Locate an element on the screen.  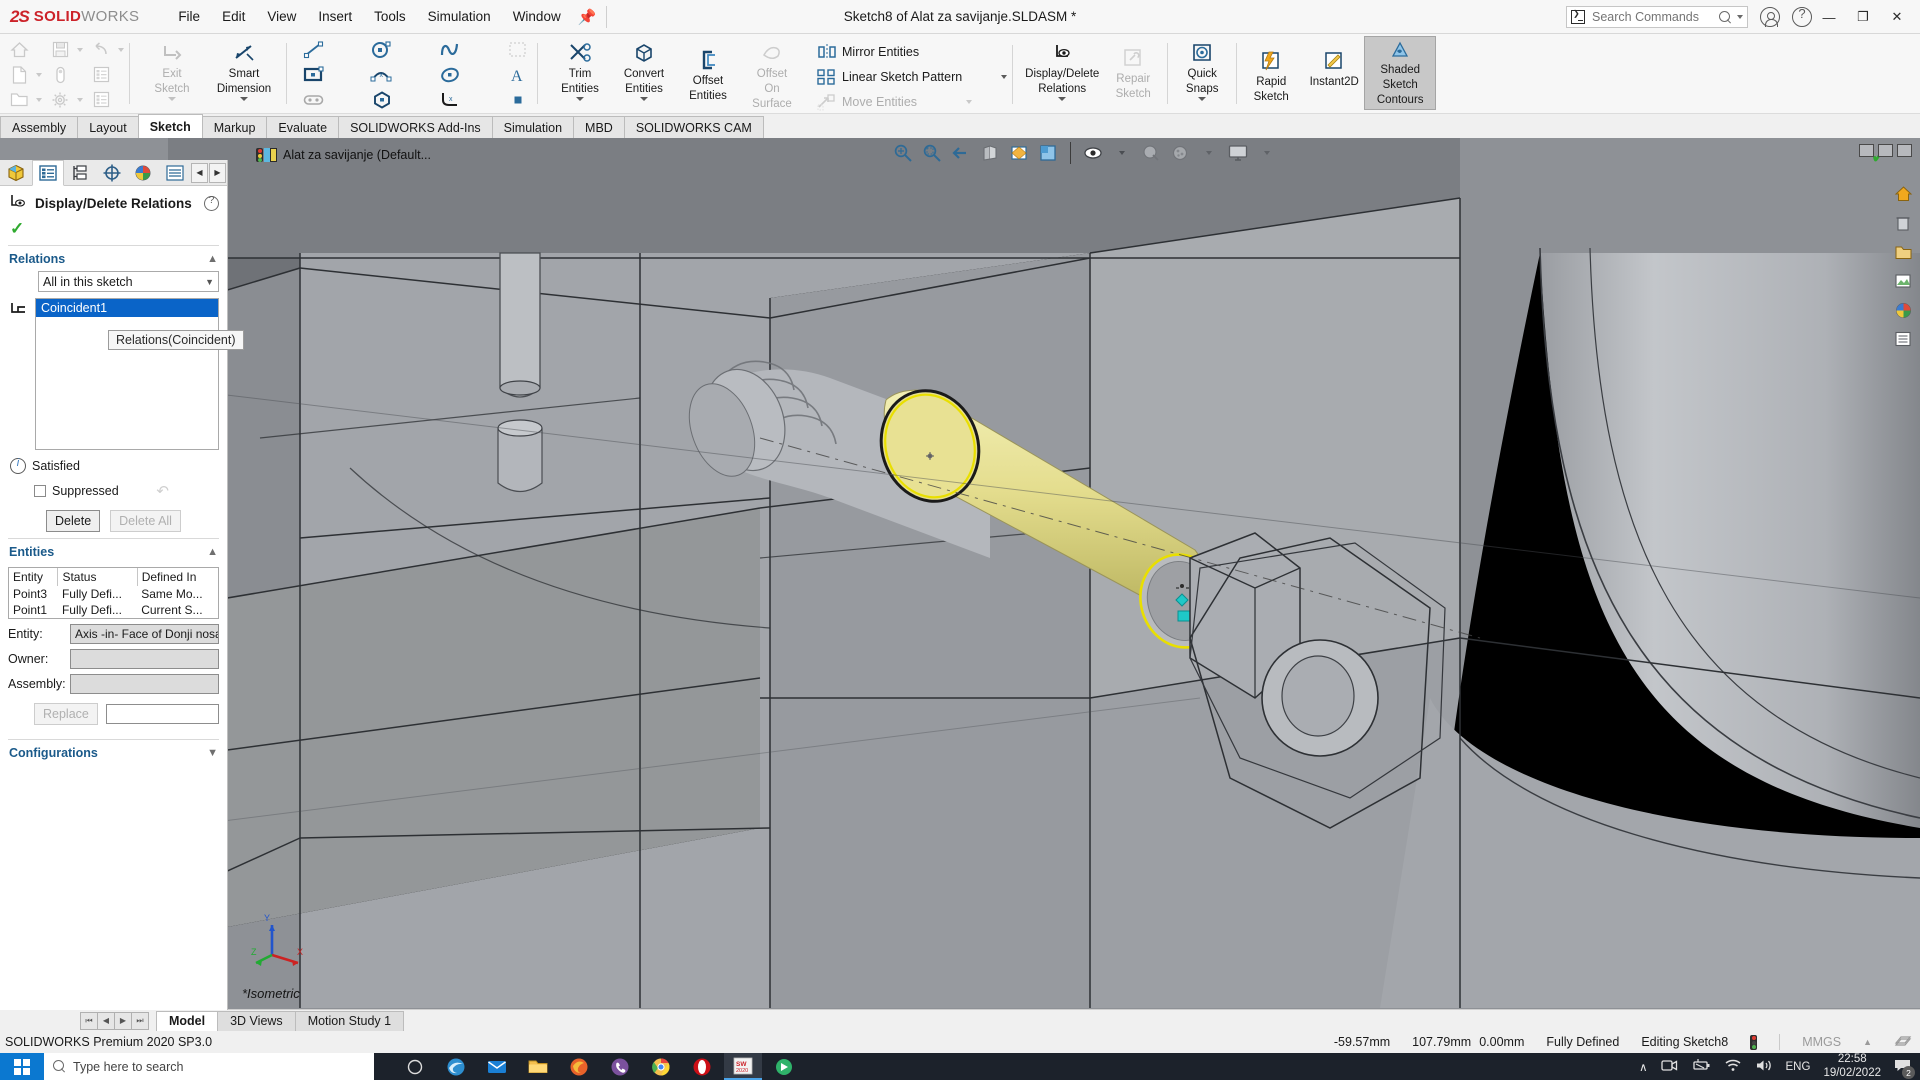
pin-icon: 📌 is located at coordinates (587, 17).